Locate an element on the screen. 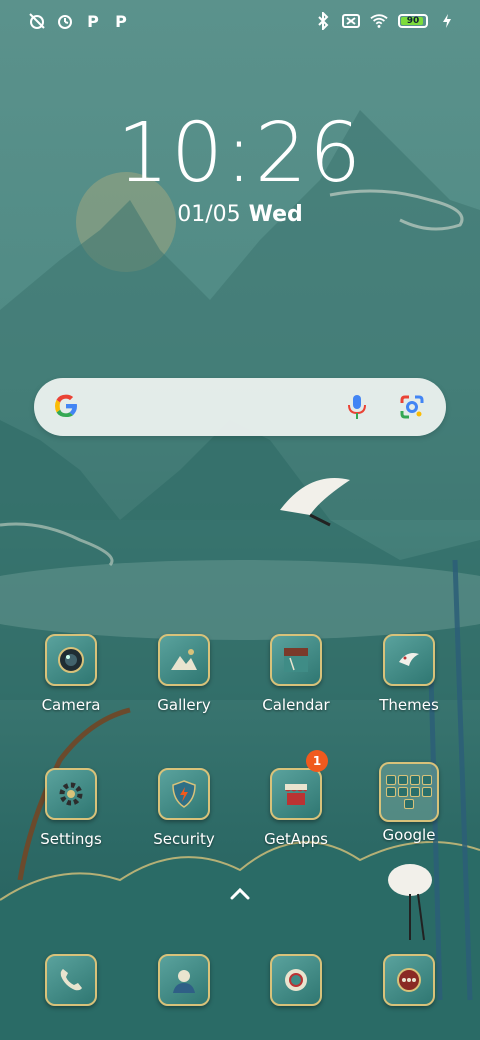 The image size is (480, 1040). contacts-icon is located at coordinates (184, 980).